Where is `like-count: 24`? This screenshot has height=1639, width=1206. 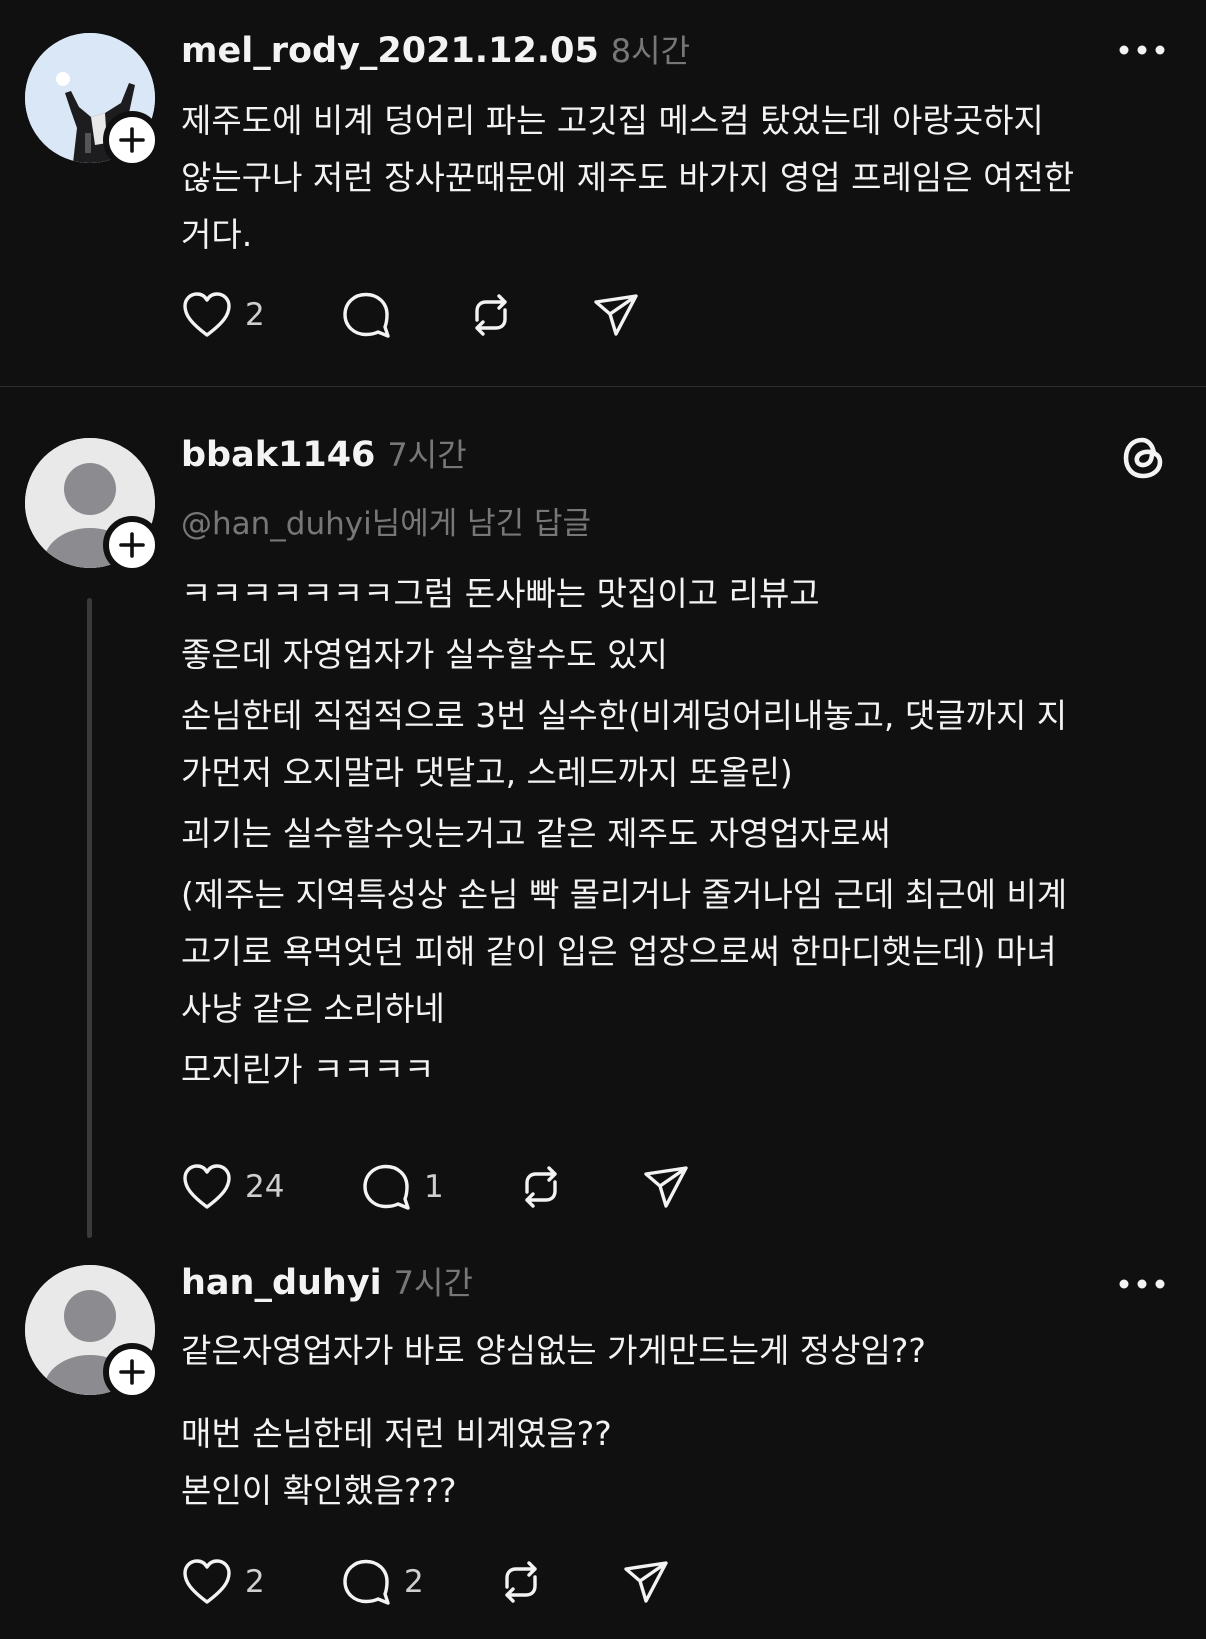
like-count: 24 is located at coordinates (265, 1187).